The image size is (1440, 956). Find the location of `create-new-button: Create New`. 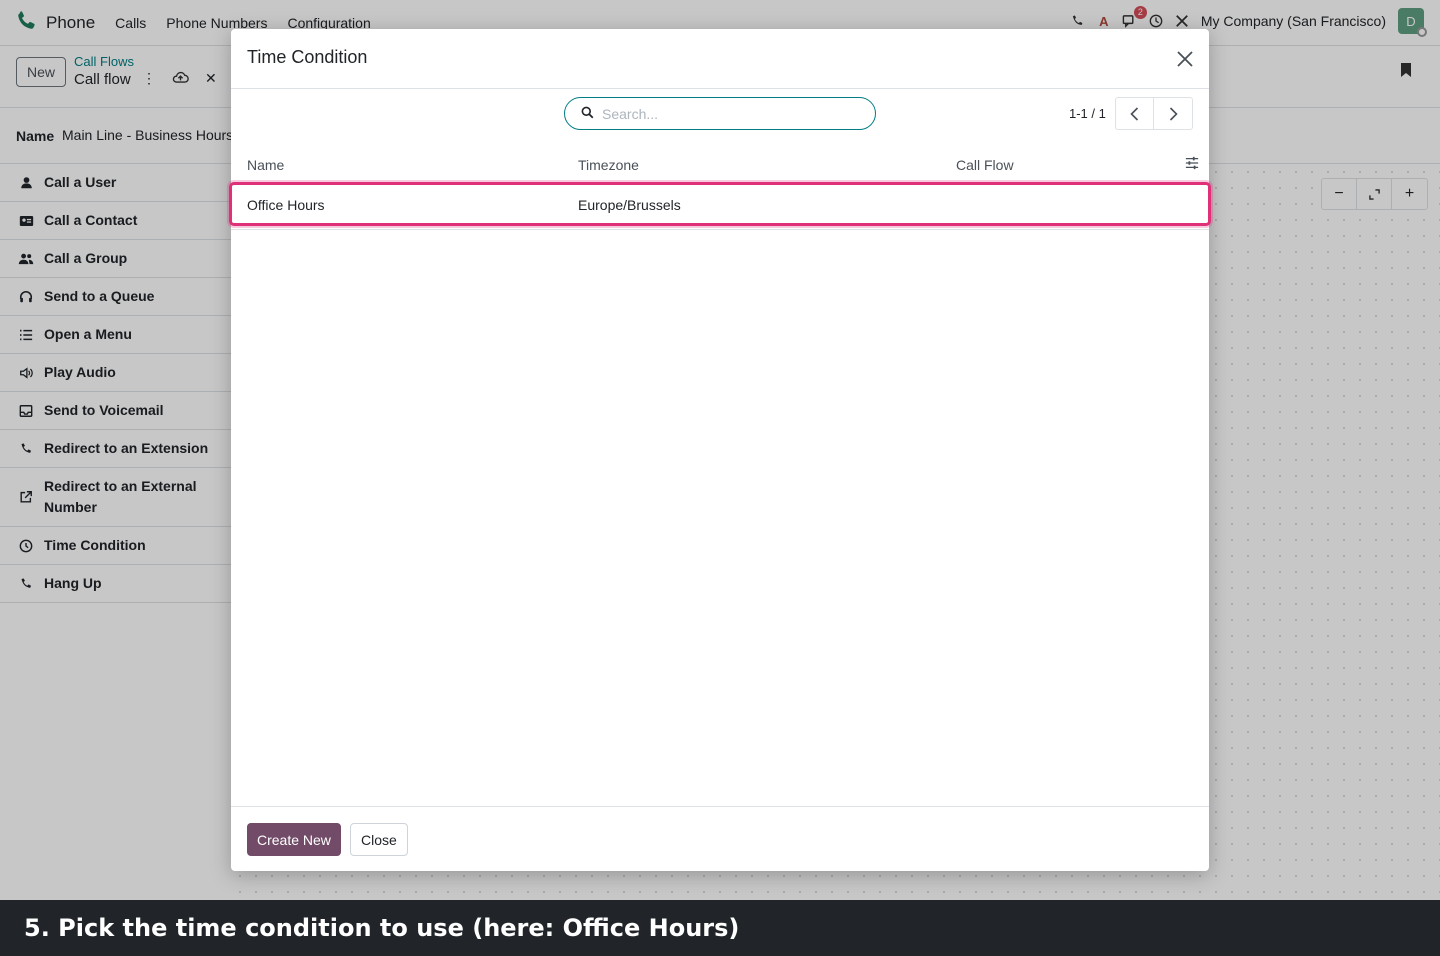

create-new-button: Create New is located at coordinates (294, 839).